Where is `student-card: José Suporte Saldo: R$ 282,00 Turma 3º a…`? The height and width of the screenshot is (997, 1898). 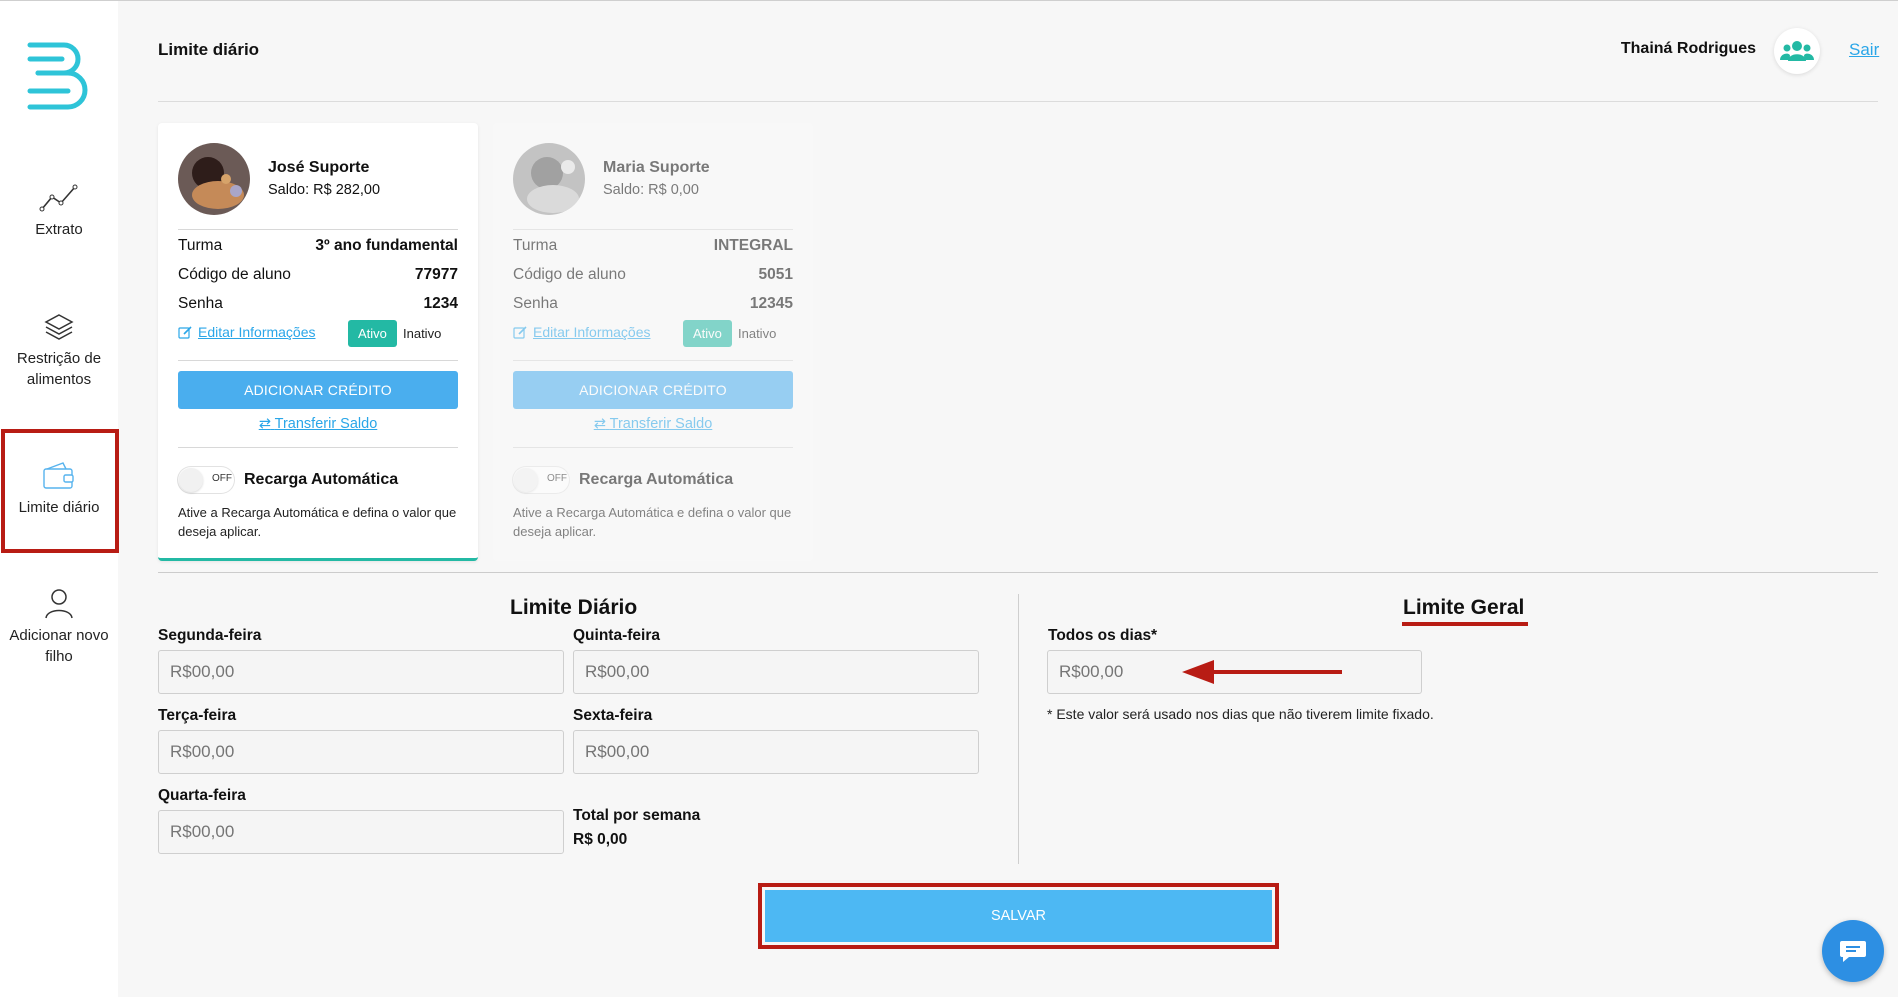
student-card: José Suporte Saldo: R$ 282,00 Turma 3º a… is located at coordinates (318, 342).